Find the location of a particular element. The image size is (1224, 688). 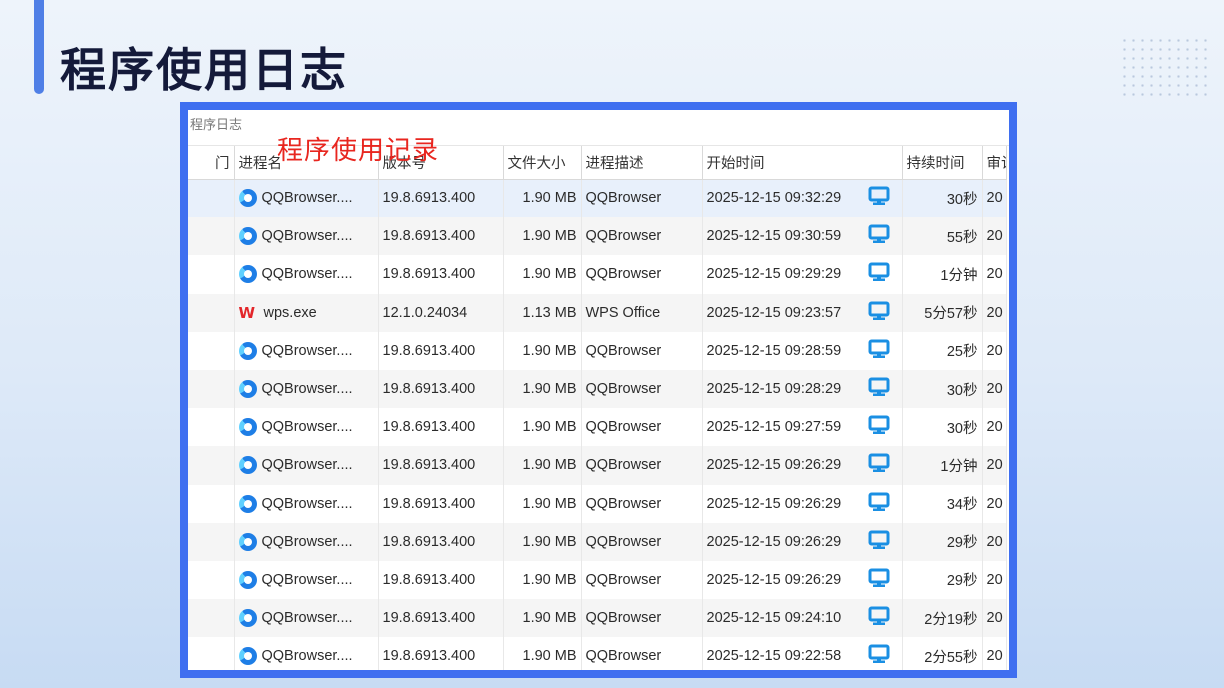

file-size-cell: 1.13 MB is located at coordinates (542, 312).